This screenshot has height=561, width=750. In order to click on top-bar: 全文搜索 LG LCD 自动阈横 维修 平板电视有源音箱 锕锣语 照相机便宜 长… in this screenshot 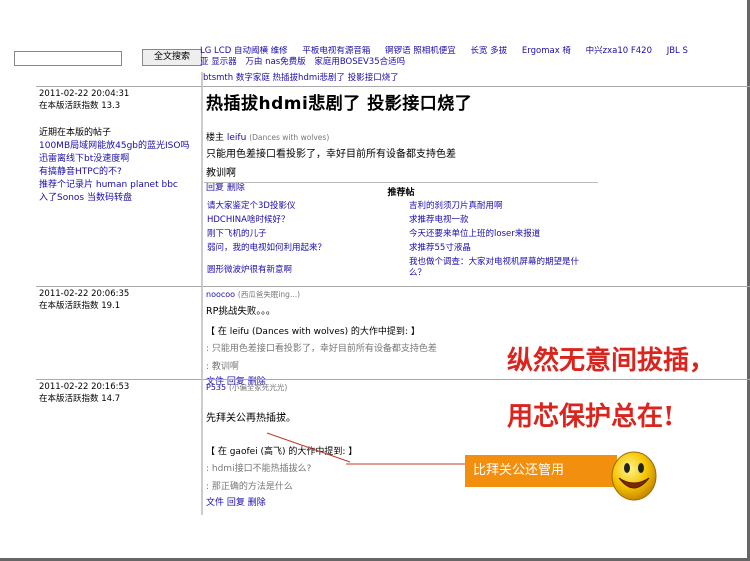, I will do `click(382, 58)`.